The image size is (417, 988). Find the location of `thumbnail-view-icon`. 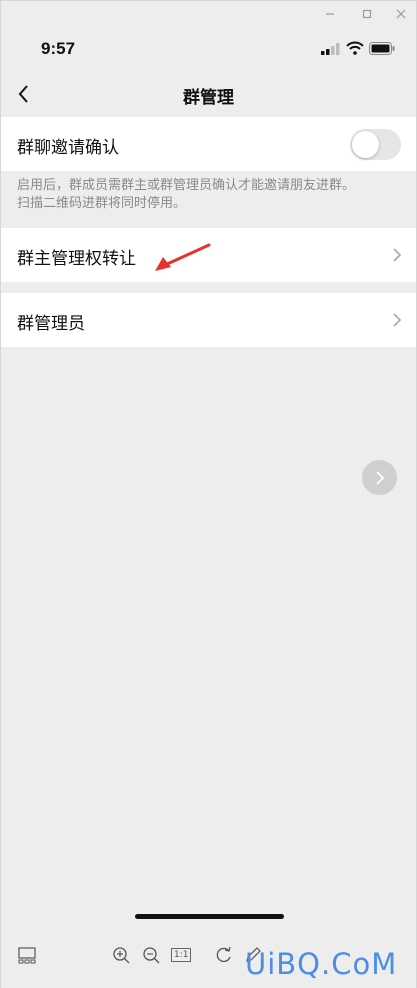

thumbnail-view-icon is located at coordinates (27, 955).